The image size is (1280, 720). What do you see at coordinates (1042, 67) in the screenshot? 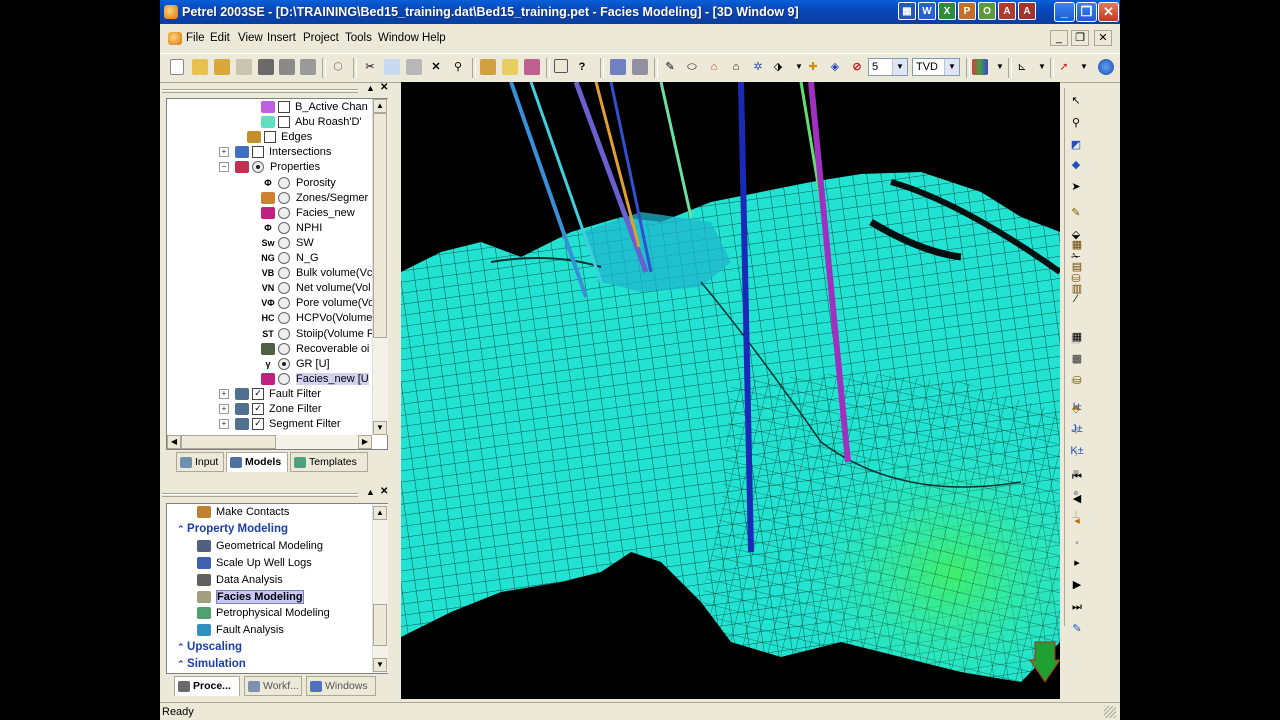
I see `axis-dropdown-icon: ▼` at bounding box center [1042, 67].